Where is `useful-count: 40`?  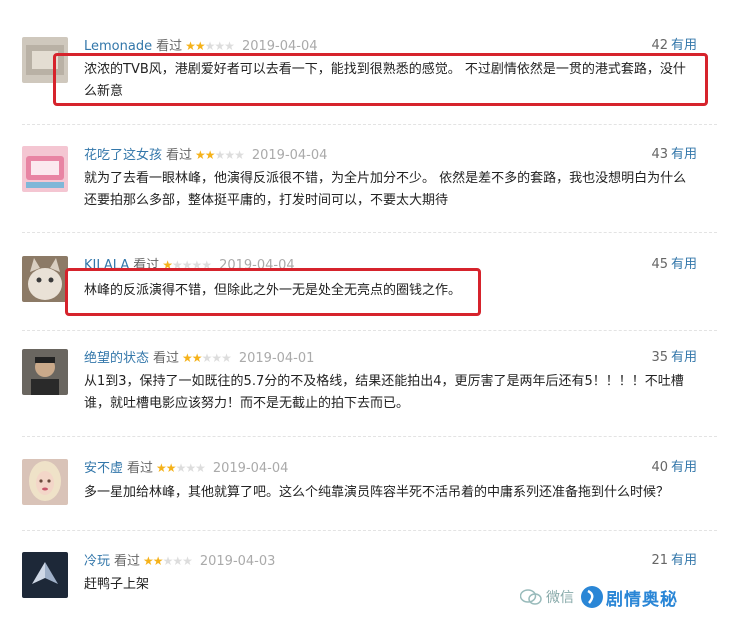
useful-count: 40 is located at coordinates (659, 467).